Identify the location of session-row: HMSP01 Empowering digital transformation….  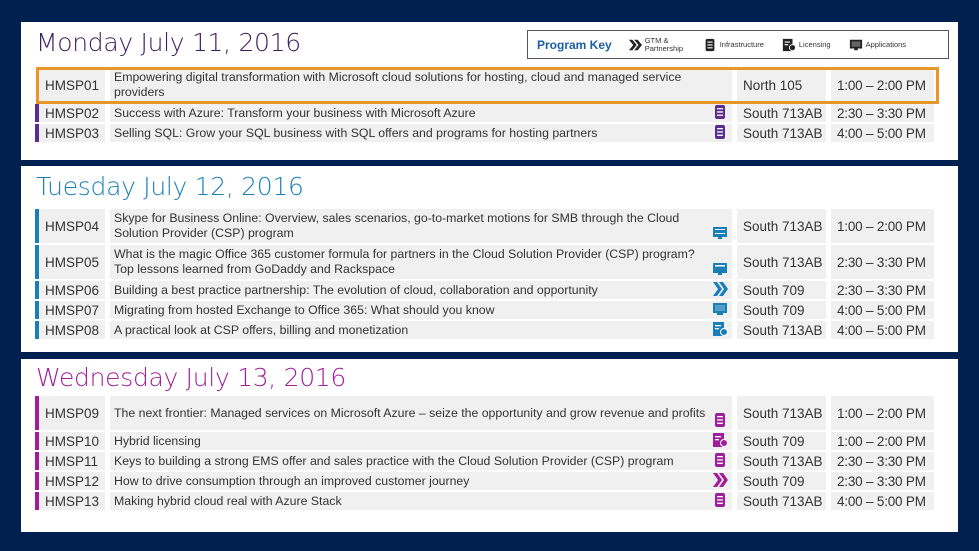
(488, 85).